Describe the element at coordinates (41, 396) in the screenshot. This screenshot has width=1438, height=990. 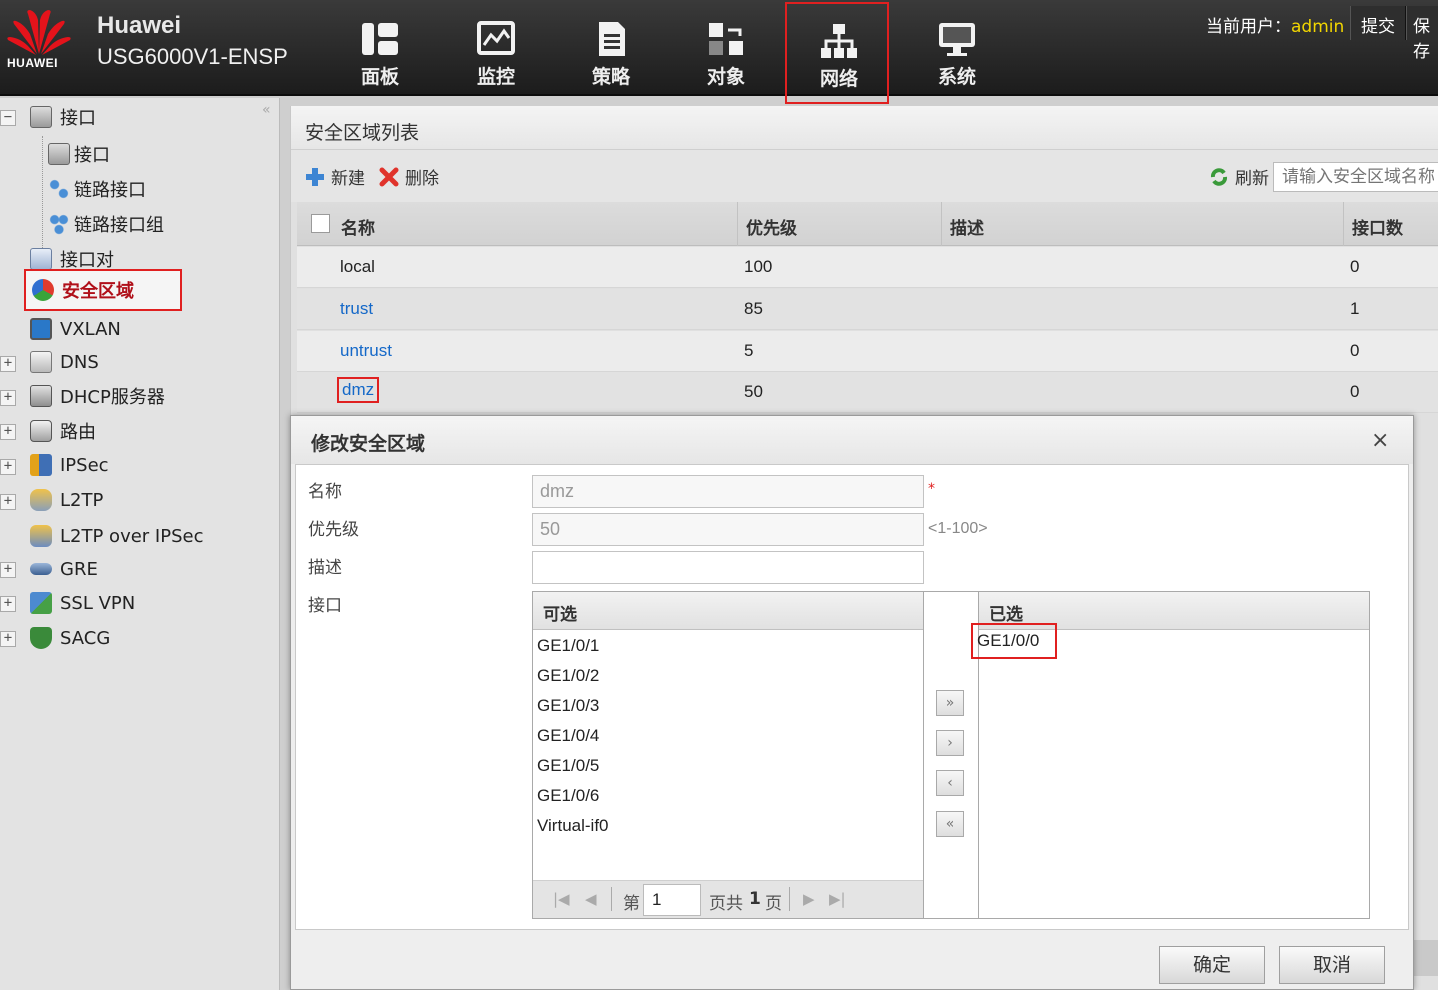
I see `dhcp-server-icon` at that location.